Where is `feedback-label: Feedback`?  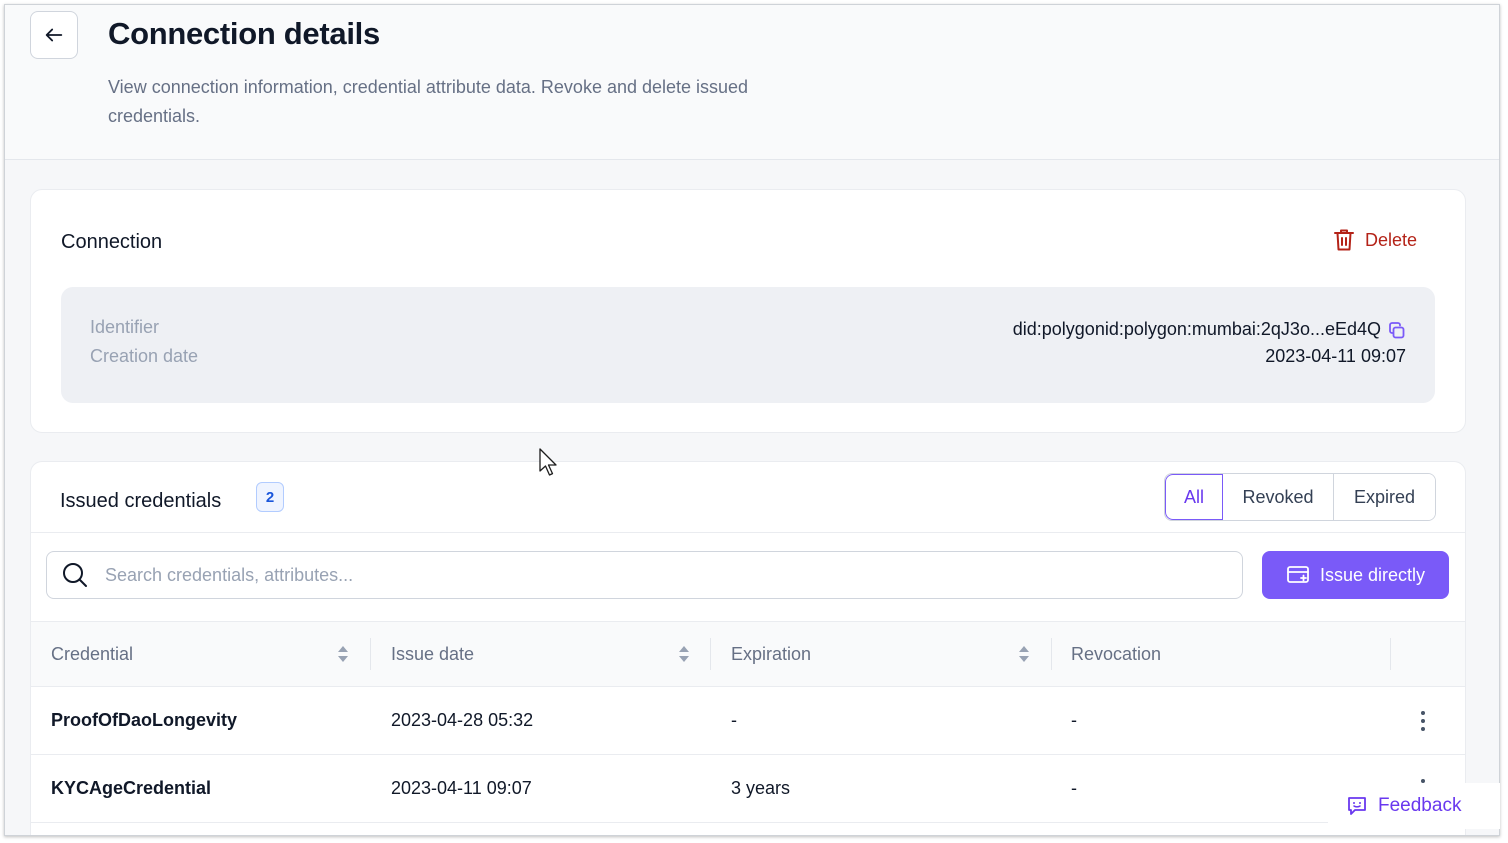
feedback-label: Feedback is located at coordinates (1420, 805).